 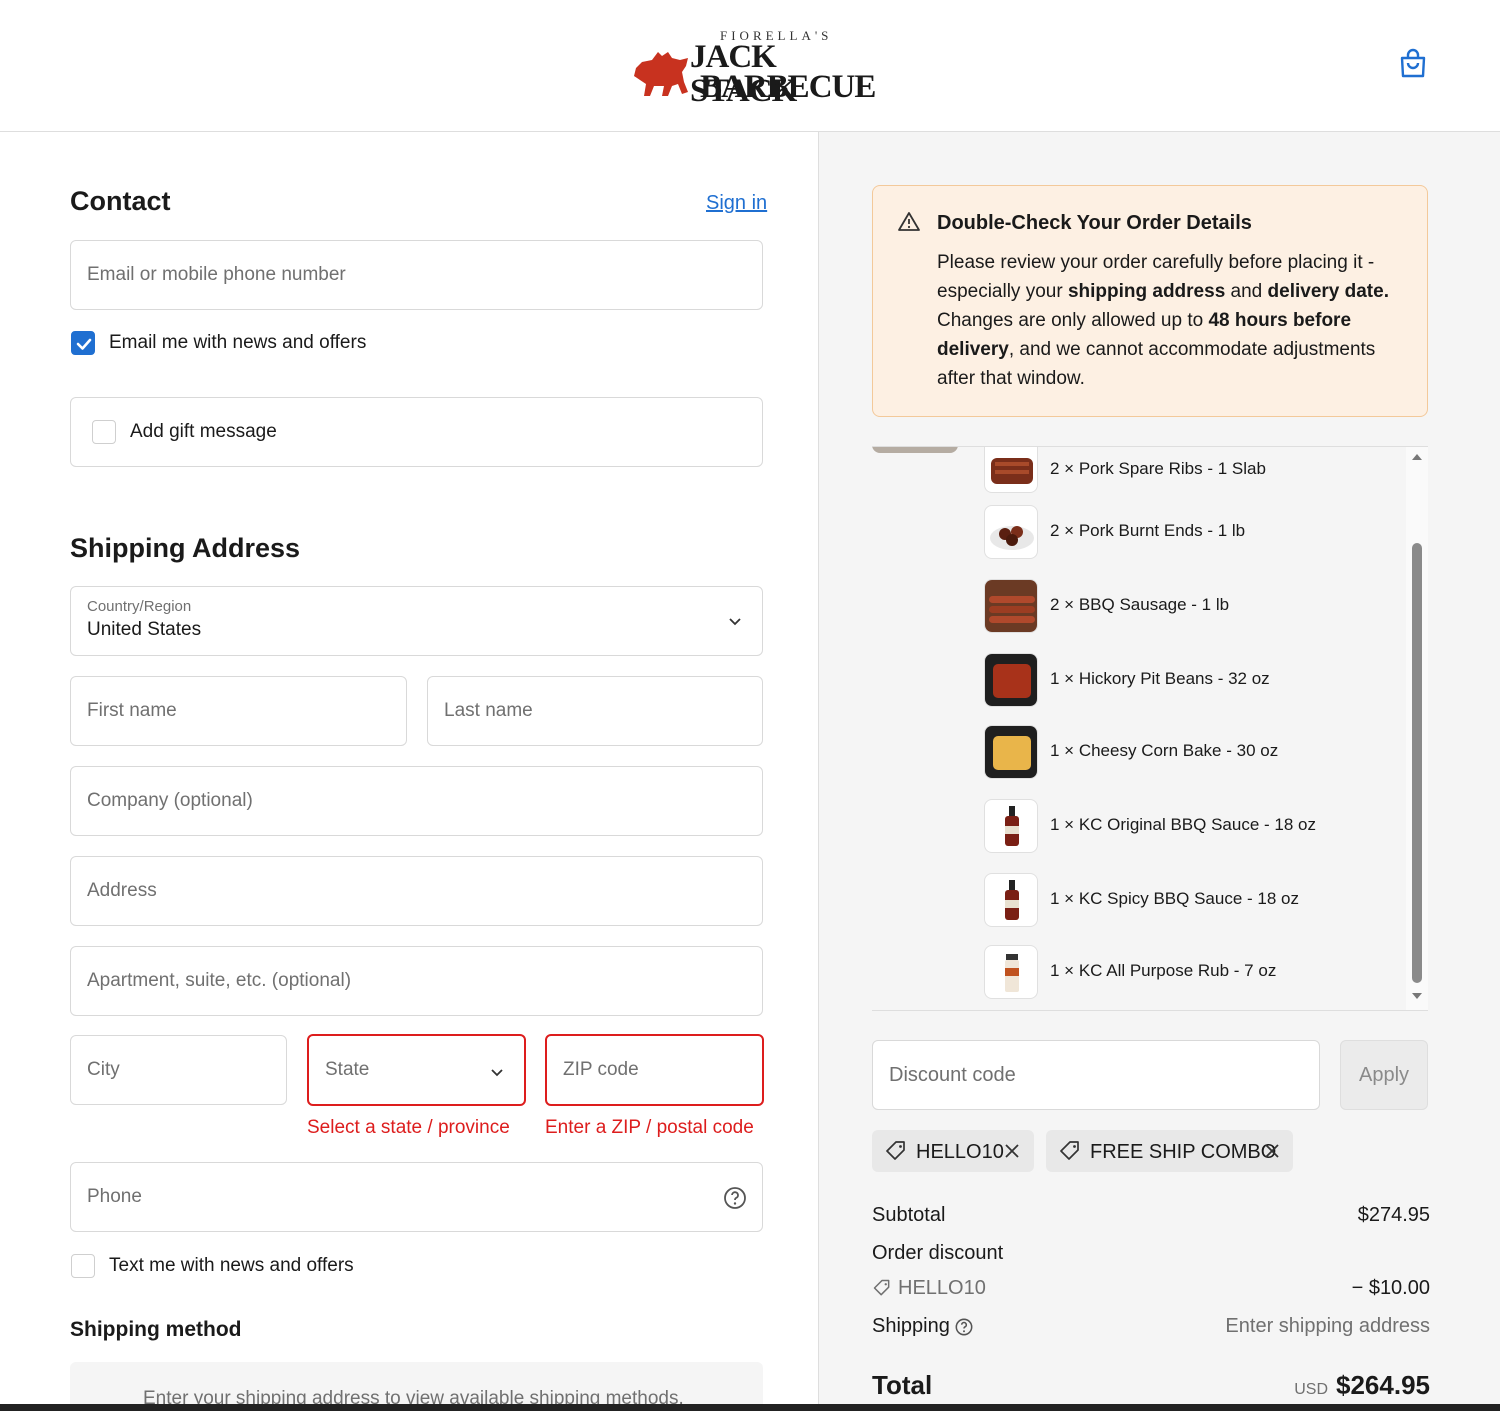 What do you see at coordinates (104, 432) in the screenshot?
I see `gift-checkbox` at bounding box center [104, 432].